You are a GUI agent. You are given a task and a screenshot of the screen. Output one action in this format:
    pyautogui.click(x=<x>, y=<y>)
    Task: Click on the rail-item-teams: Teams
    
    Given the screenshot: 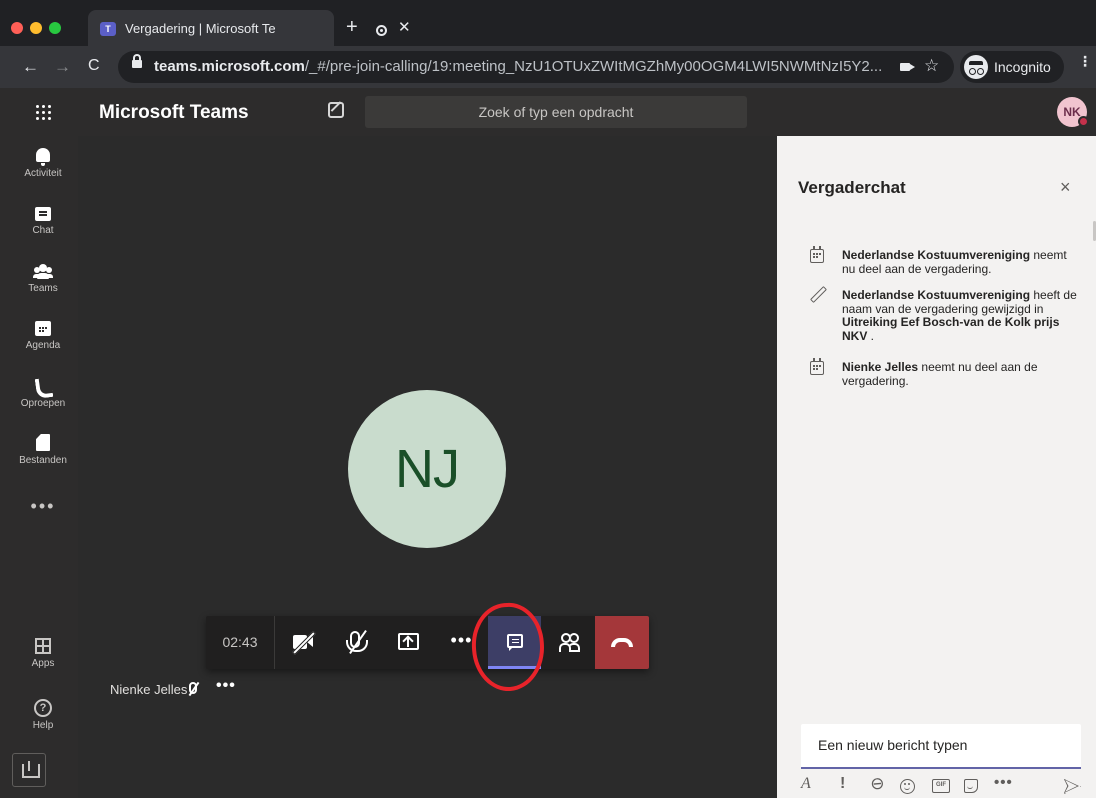 What is the action you would take?
    pyautogui.click(x=43, y=279)
    